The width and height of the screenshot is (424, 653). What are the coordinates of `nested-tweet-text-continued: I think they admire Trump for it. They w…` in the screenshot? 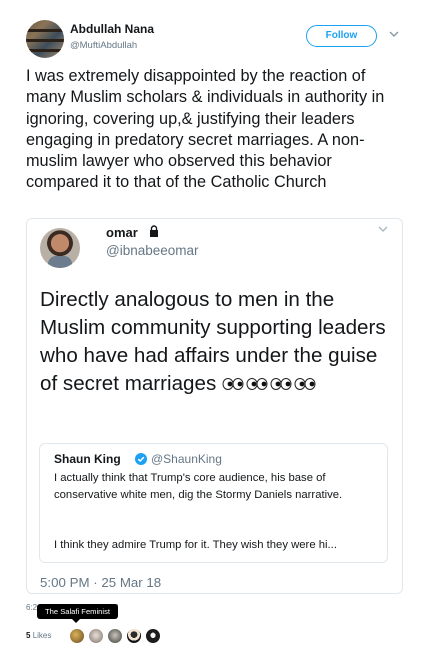 It's located at (195, 545).